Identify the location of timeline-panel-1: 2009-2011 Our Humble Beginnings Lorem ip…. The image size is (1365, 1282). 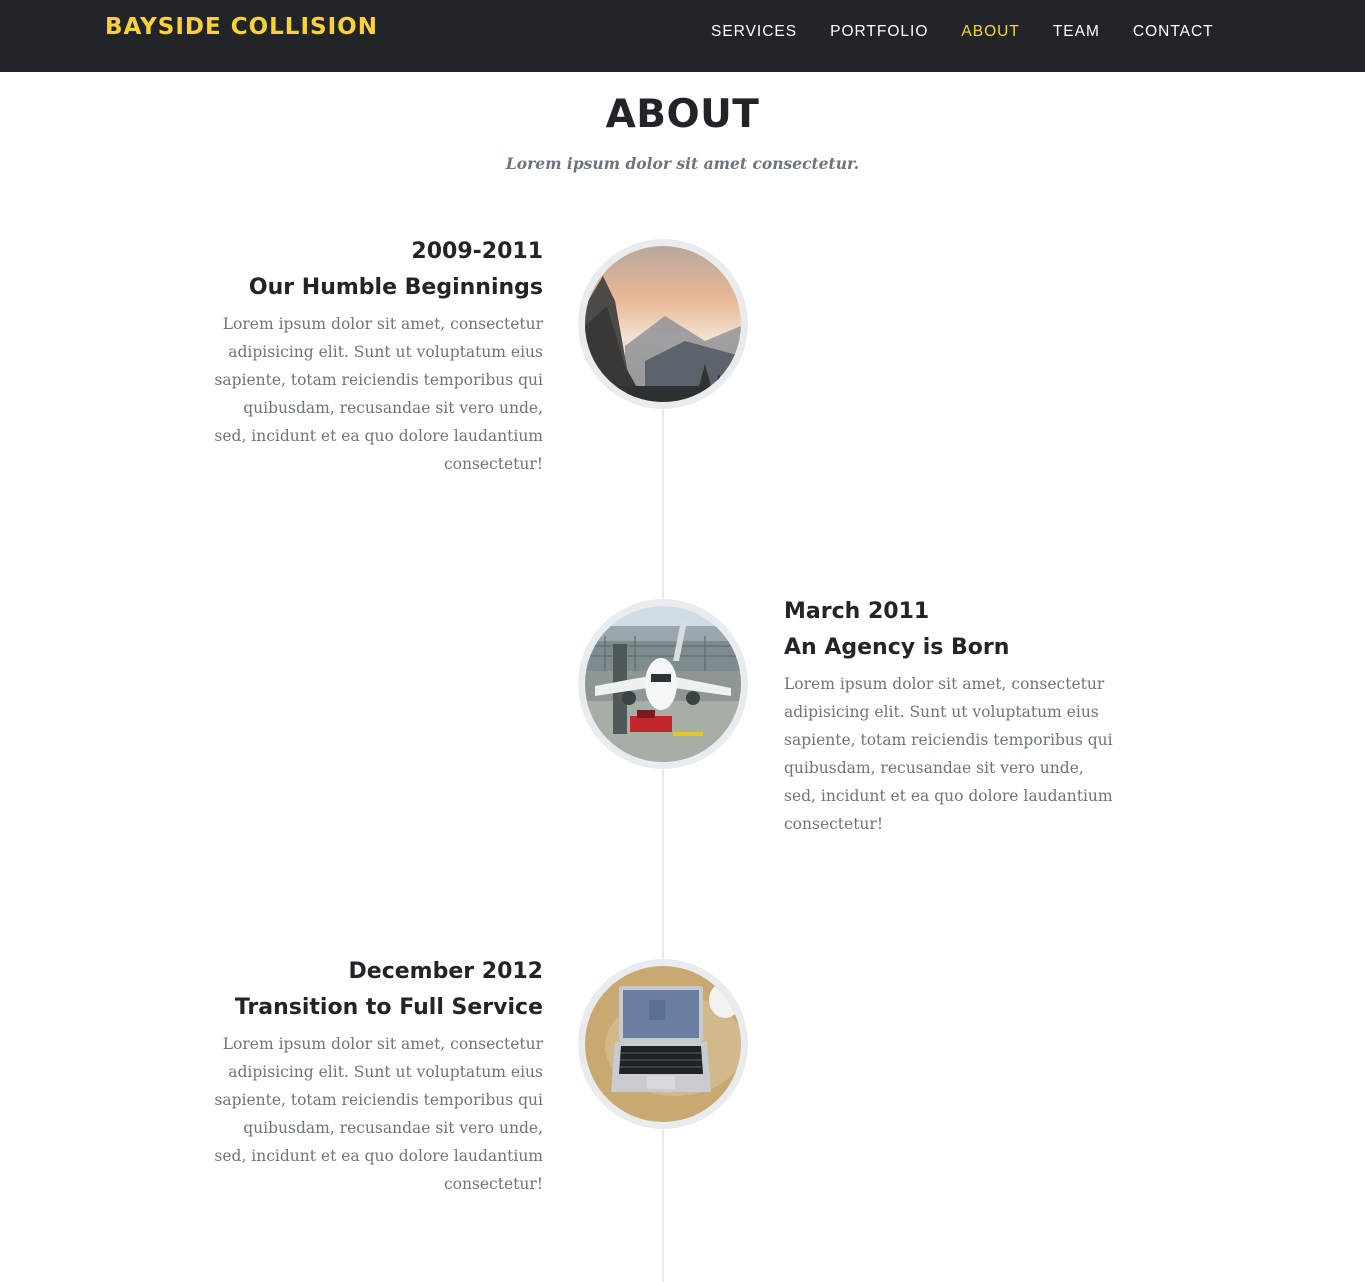
(378, 356).